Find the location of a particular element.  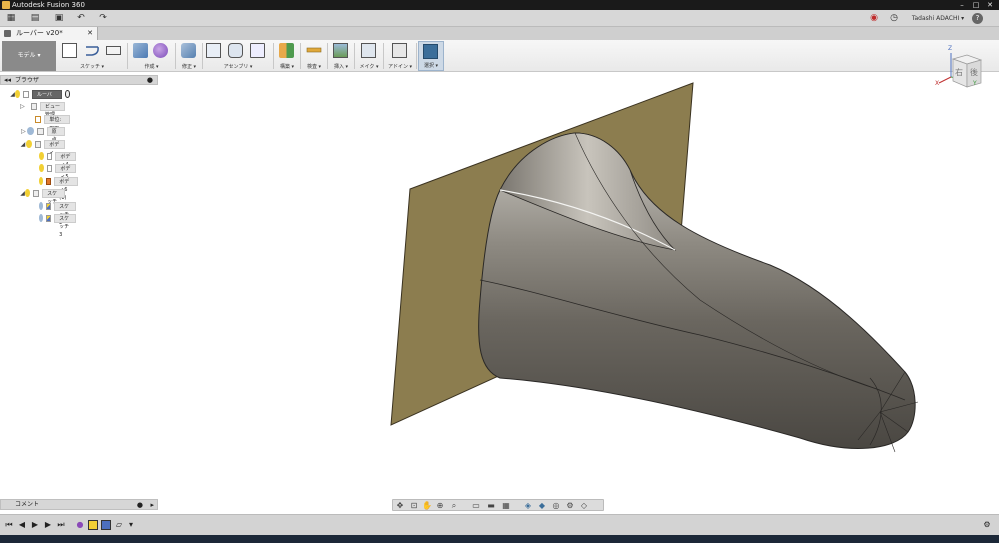

tree-label-root: ルーバー v20 is located at coordinates (46, 97).